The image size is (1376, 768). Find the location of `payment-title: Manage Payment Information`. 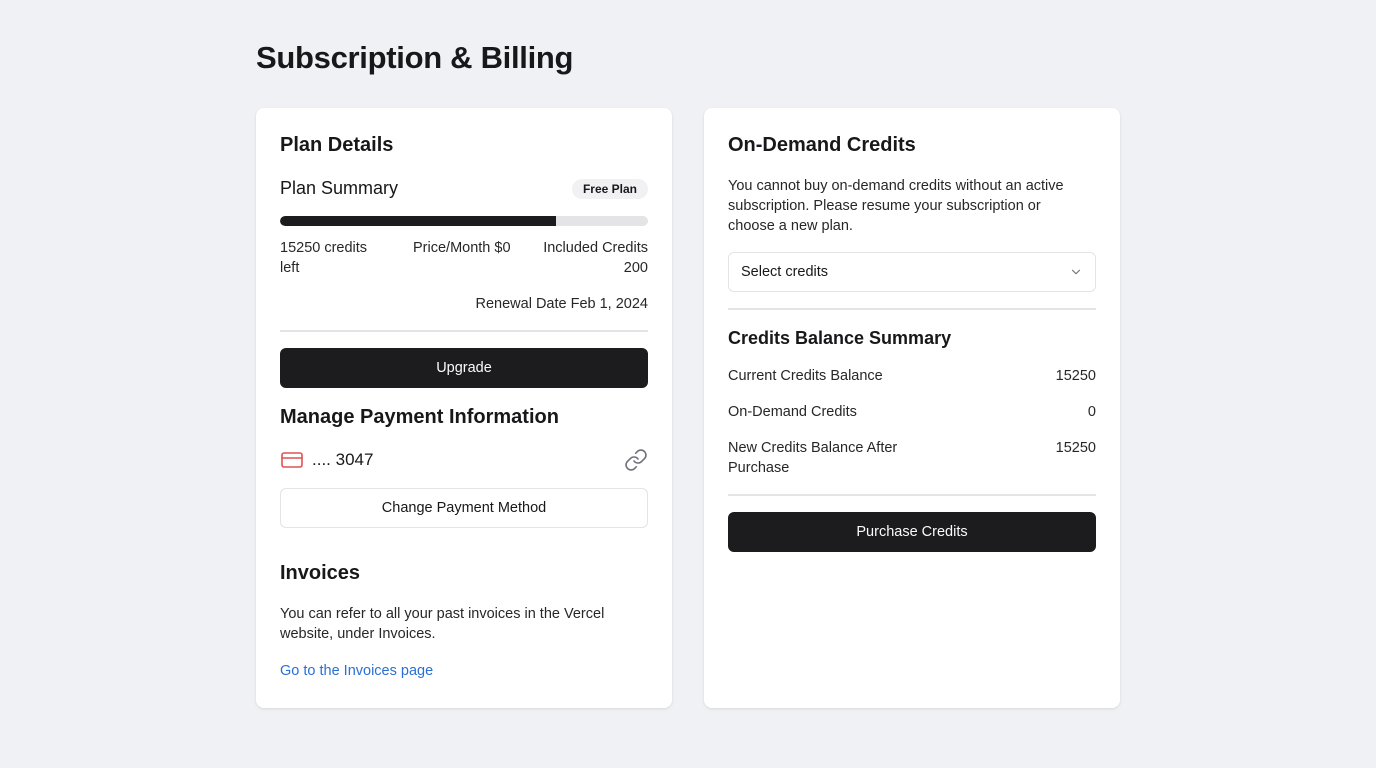

payment-title: Manage Payment Information is located at coordinates (419, 417).